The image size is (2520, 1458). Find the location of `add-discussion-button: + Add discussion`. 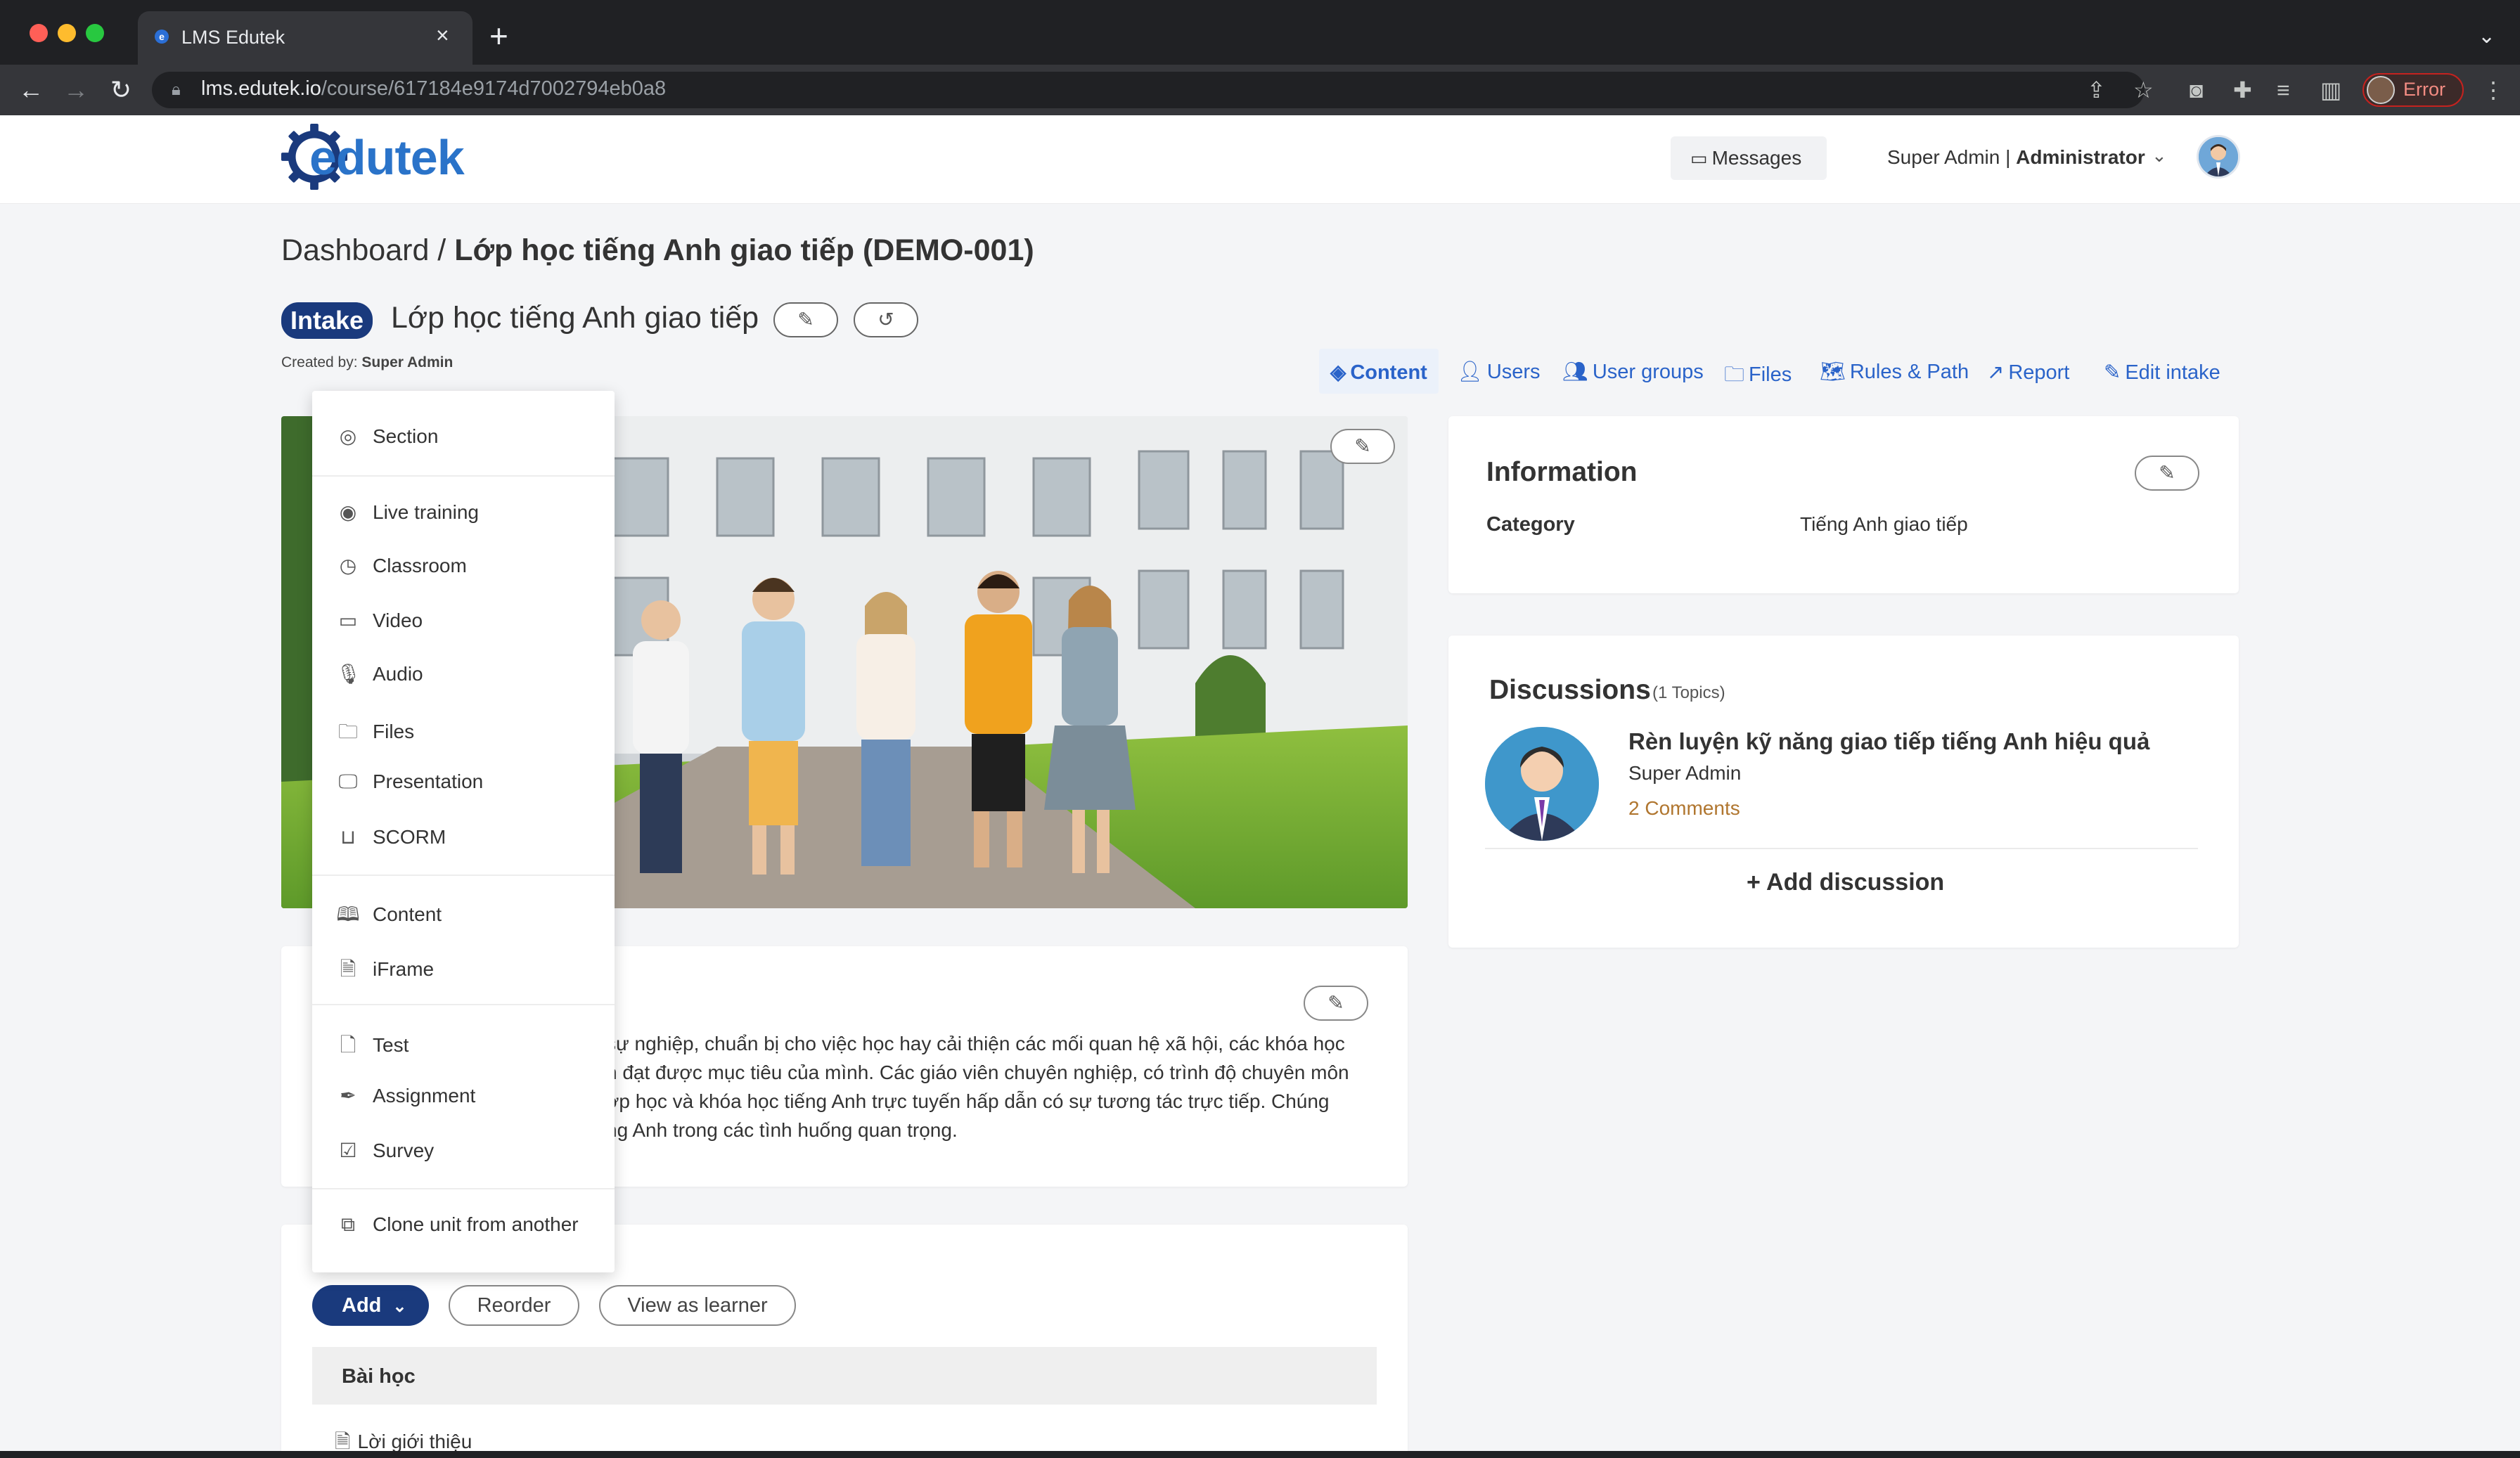

add-discussion-button: + Add discussion is located at coordinates (1845, 882).